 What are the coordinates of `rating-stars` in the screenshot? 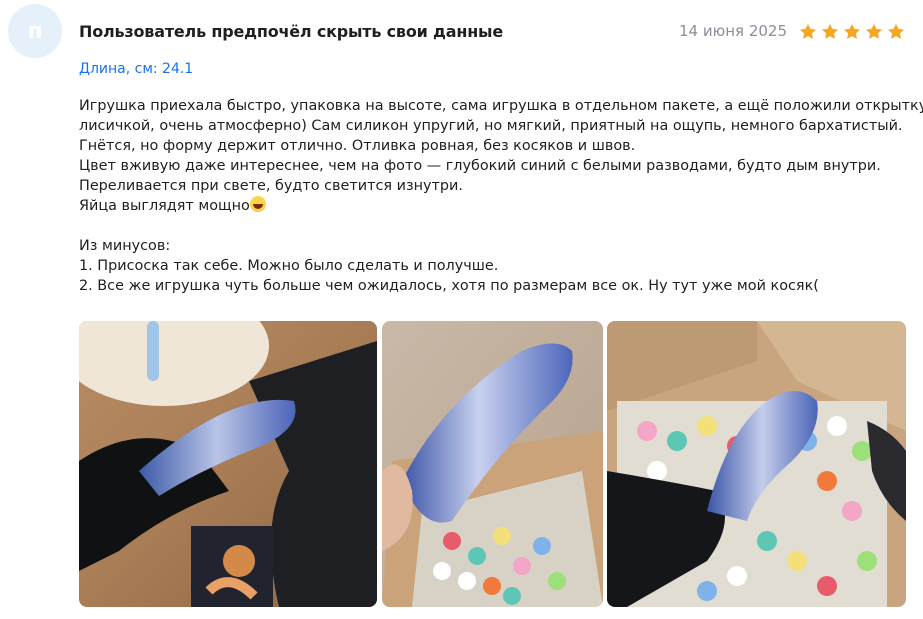 It's located at (852, 32).